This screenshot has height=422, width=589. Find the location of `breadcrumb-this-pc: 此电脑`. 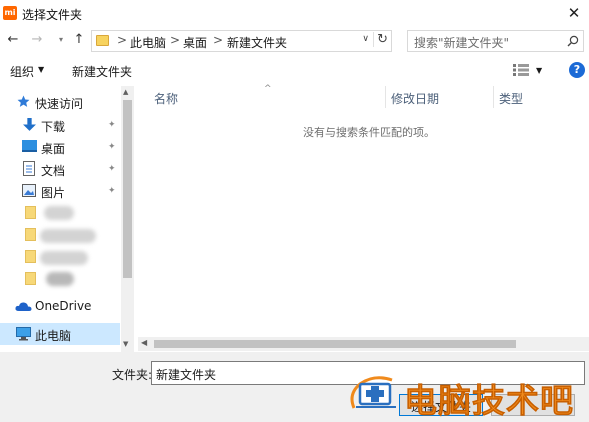

breadcrumb-this-pc: 此电脑 is located at coordinates (148, 42).